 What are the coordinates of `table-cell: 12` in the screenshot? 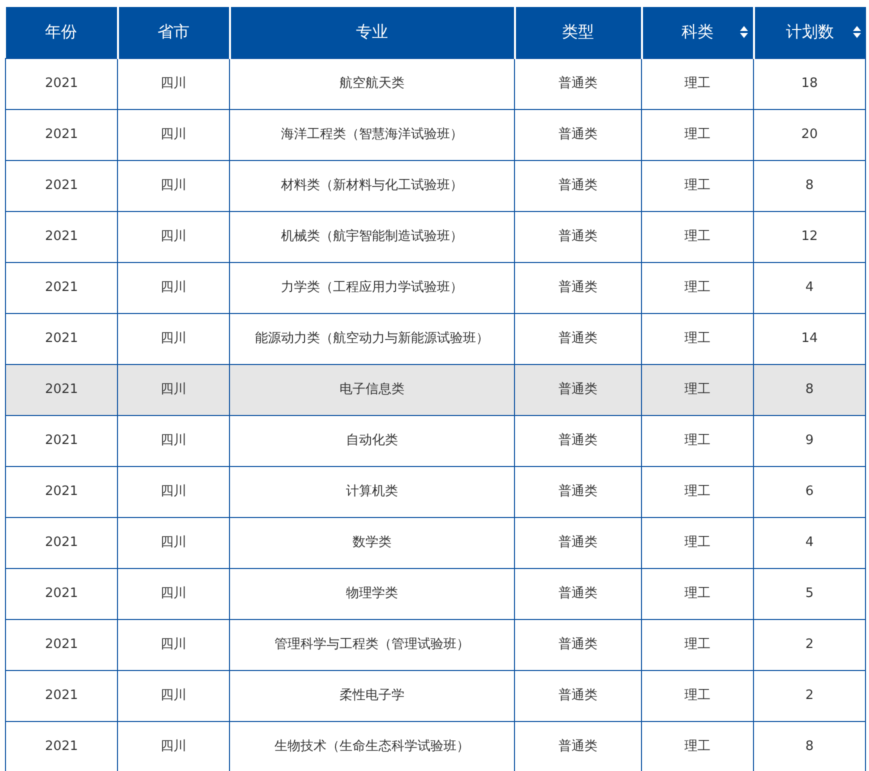 It's located at (810, 236).